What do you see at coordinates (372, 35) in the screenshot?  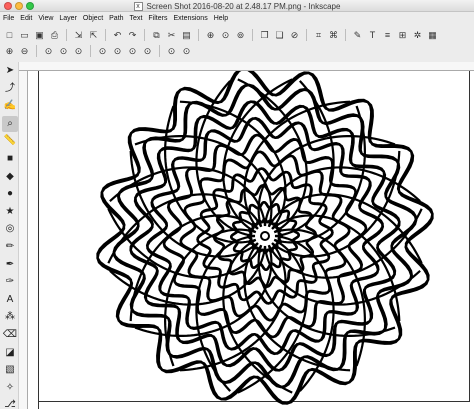 I see `text-font-icon: T` at bounding box center [372, 35].